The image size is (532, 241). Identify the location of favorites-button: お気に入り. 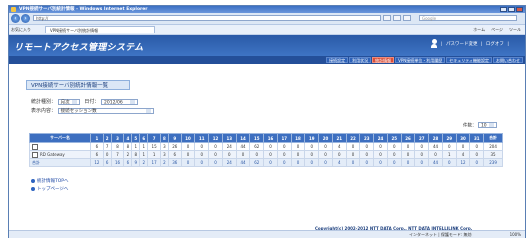
(21, 29).